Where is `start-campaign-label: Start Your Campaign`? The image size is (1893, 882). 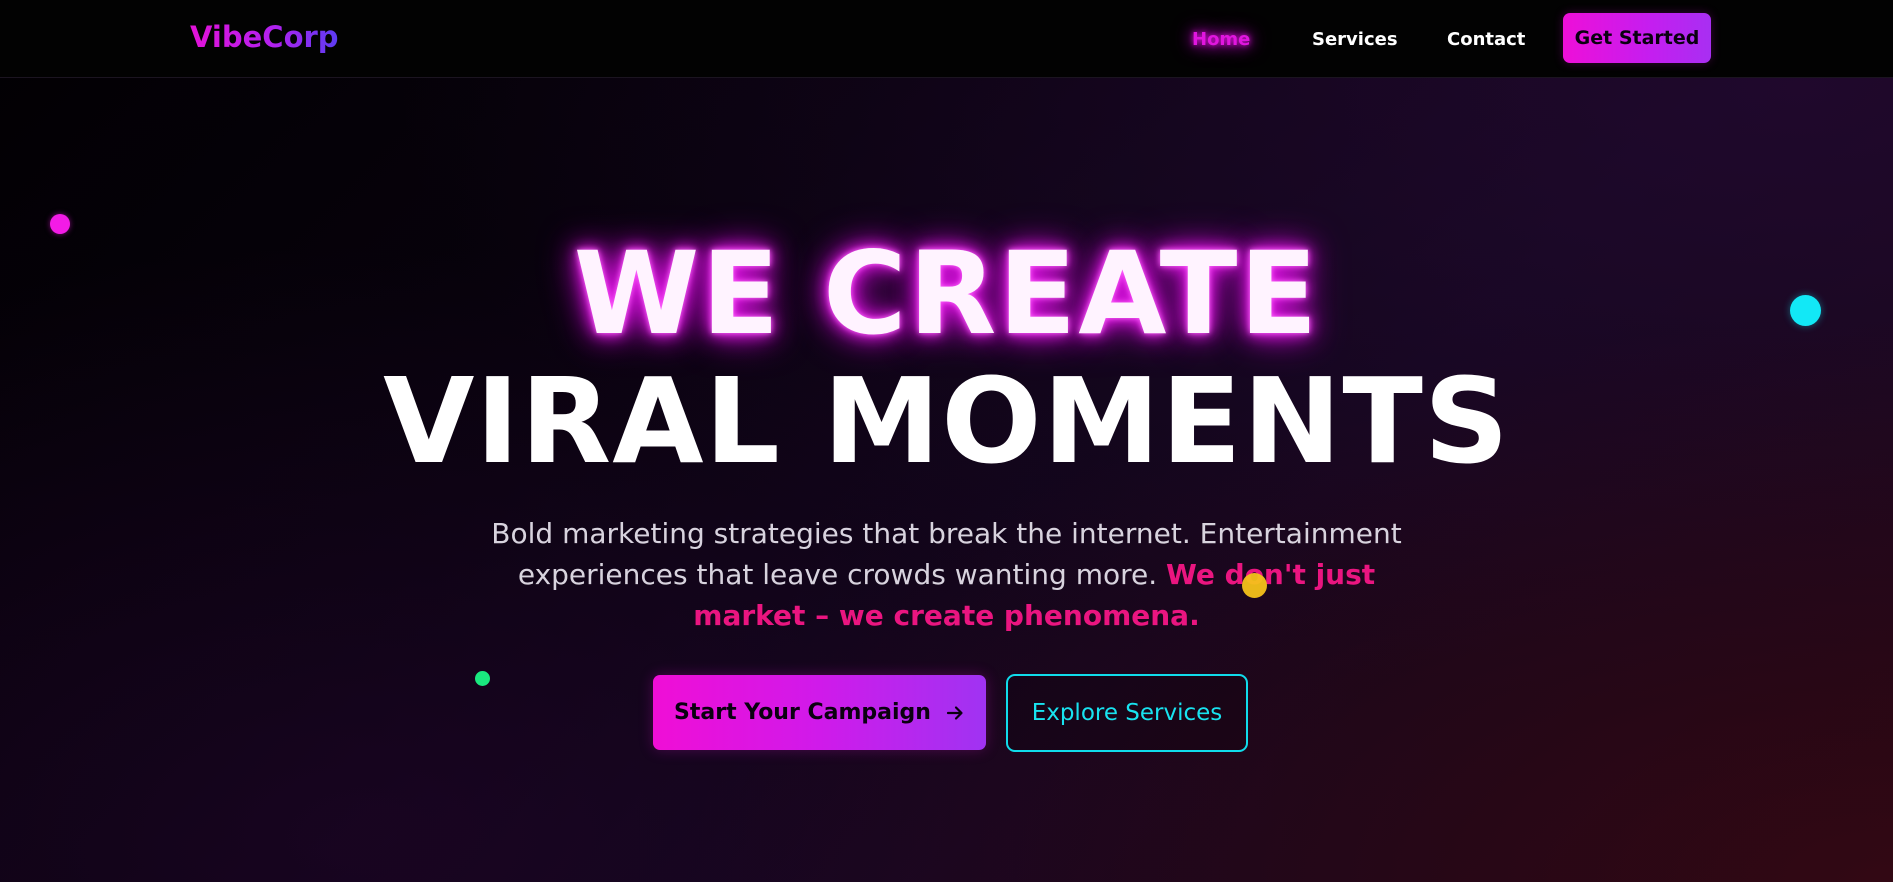 start-campaign-label: Start Your Campaign is located at coordinates (802, 712).